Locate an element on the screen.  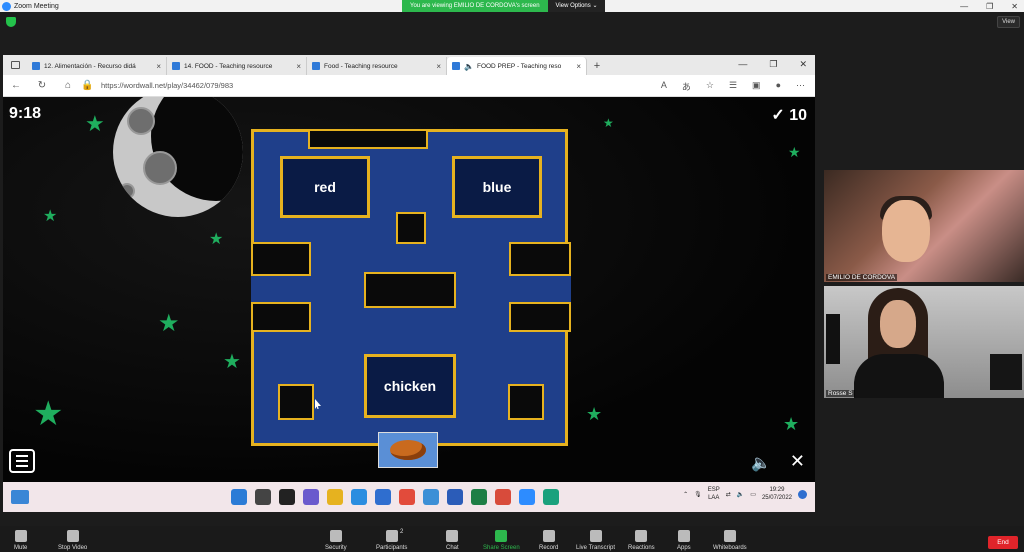
reactions-button: Reactions is located at coordinates (641, 538).